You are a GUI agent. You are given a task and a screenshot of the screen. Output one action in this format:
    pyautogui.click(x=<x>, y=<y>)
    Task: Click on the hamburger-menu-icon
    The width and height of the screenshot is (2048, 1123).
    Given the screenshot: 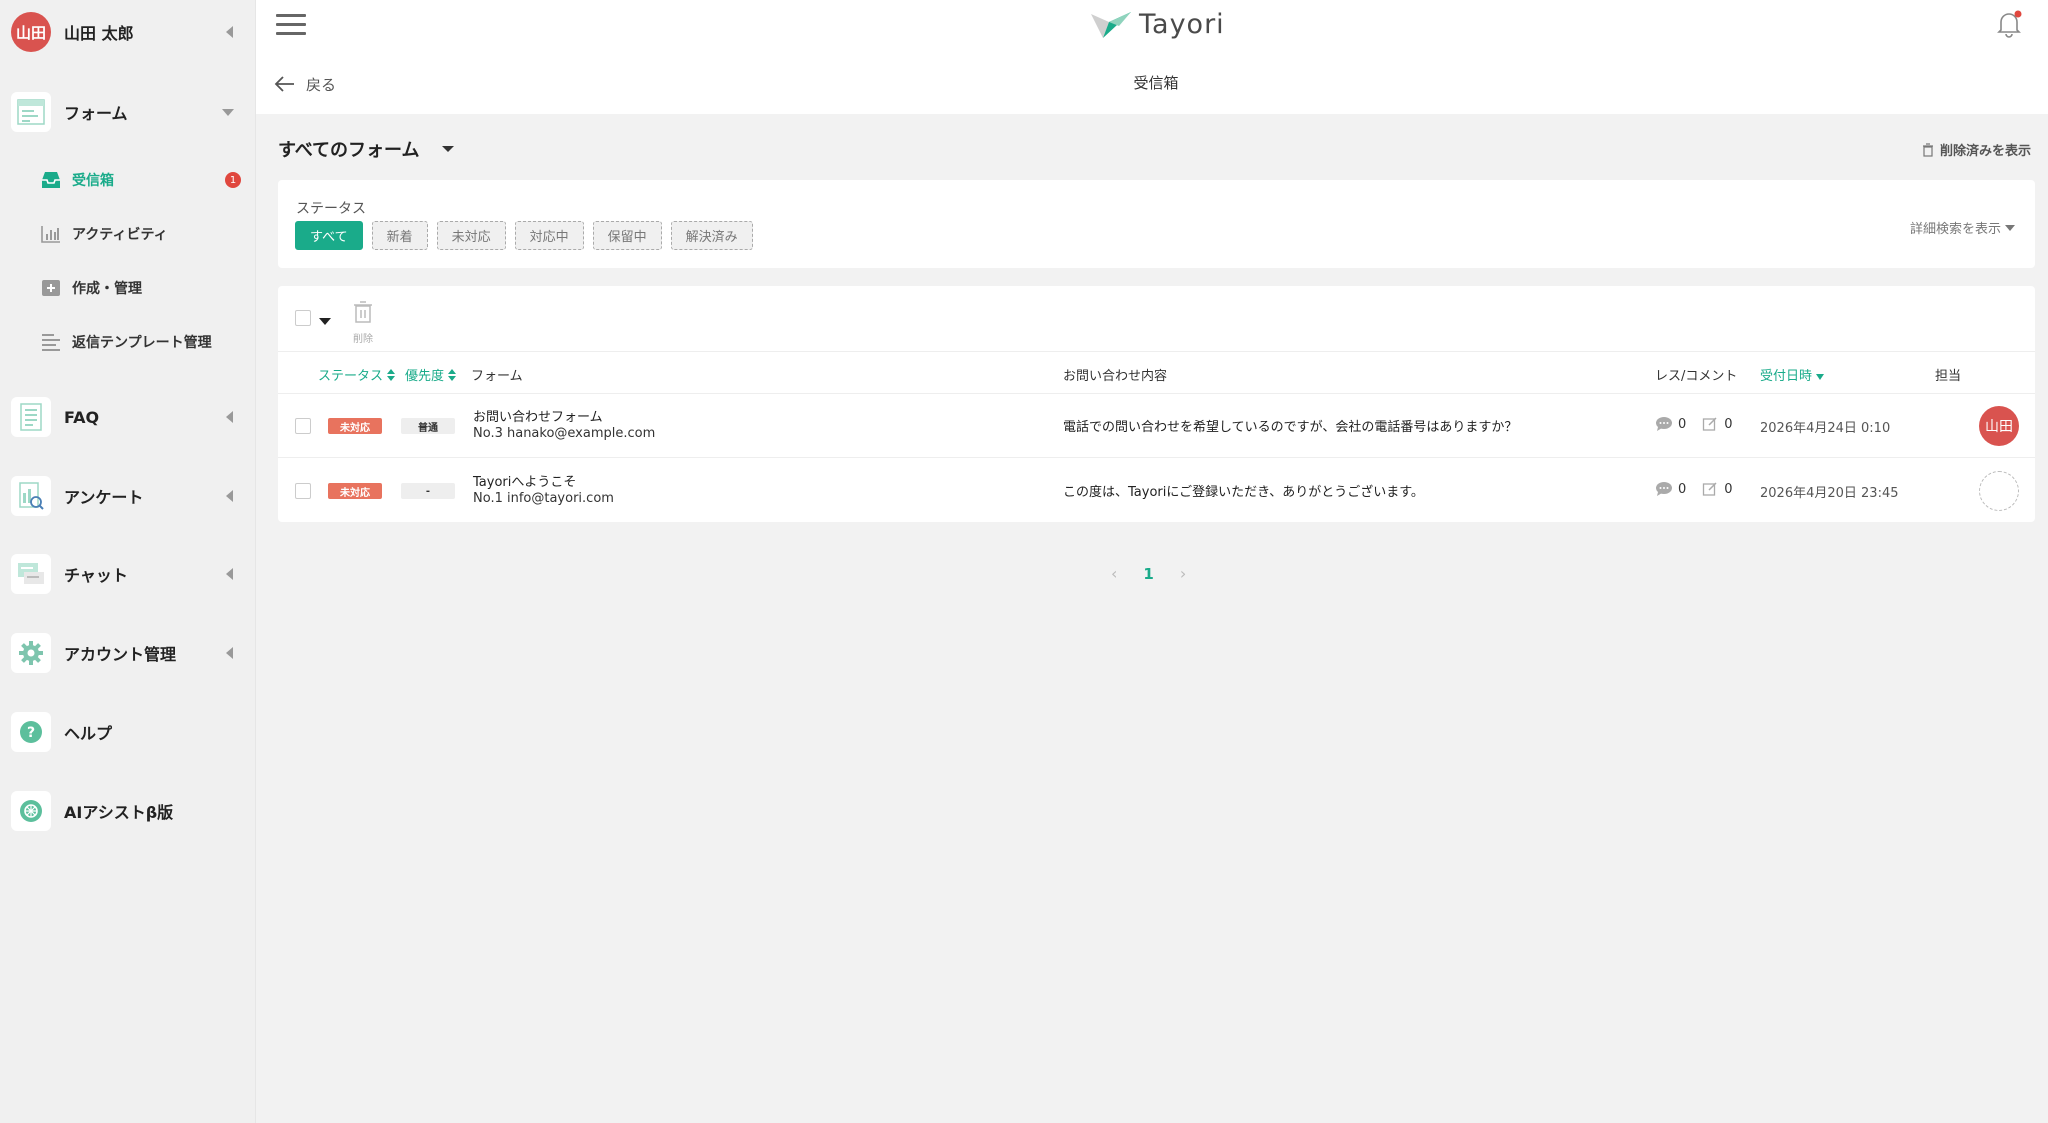 What is the action you would take?
    pyautogui.click(x=291, y=26)
    